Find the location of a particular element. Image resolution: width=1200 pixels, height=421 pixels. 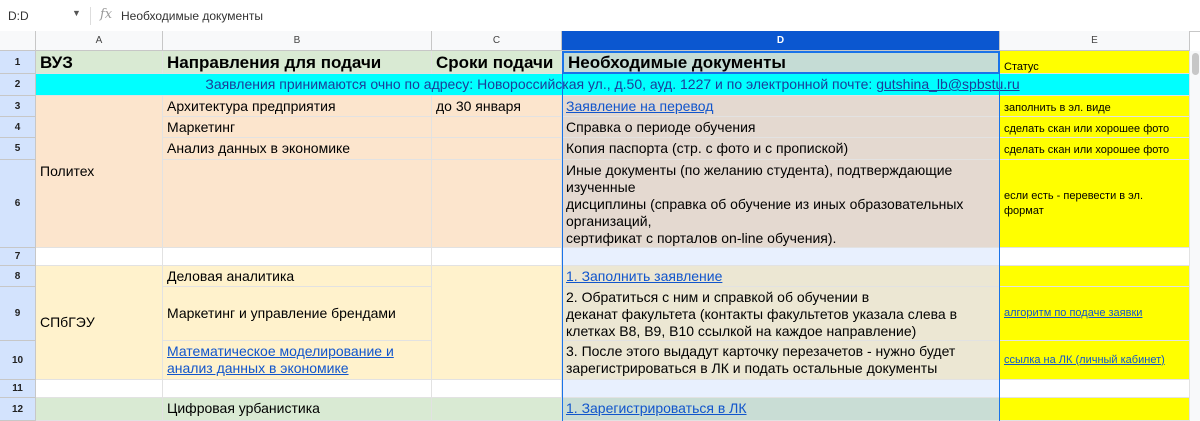

cell-e11 is located at coordinates (1095, 389).